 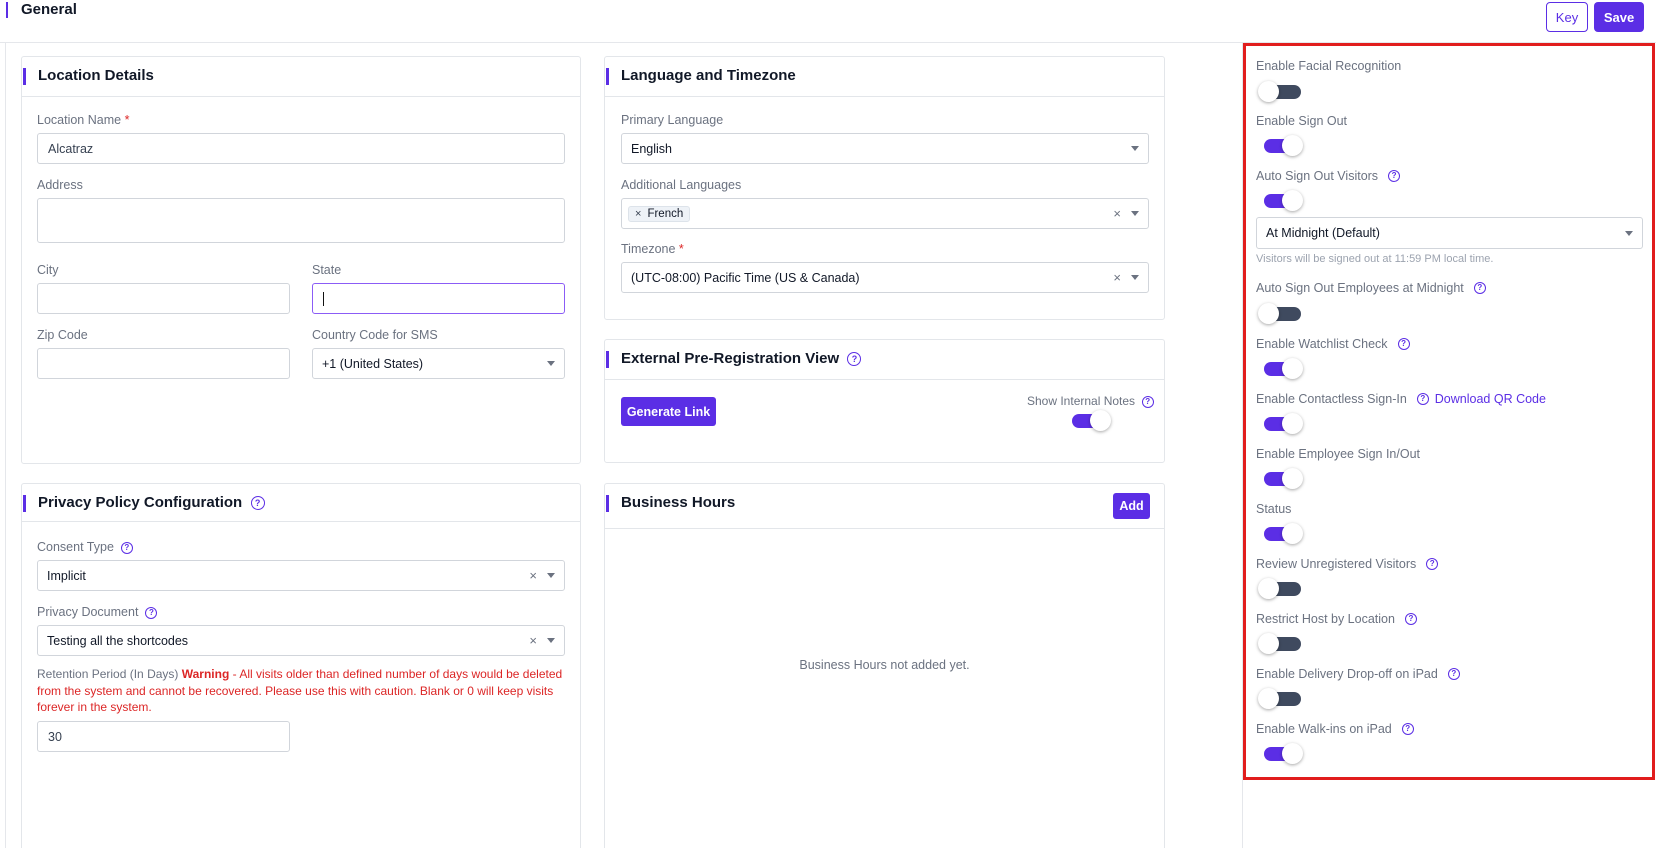 I want to click on retention-label: Retention Period (In Days), so click(x=108, y=674).